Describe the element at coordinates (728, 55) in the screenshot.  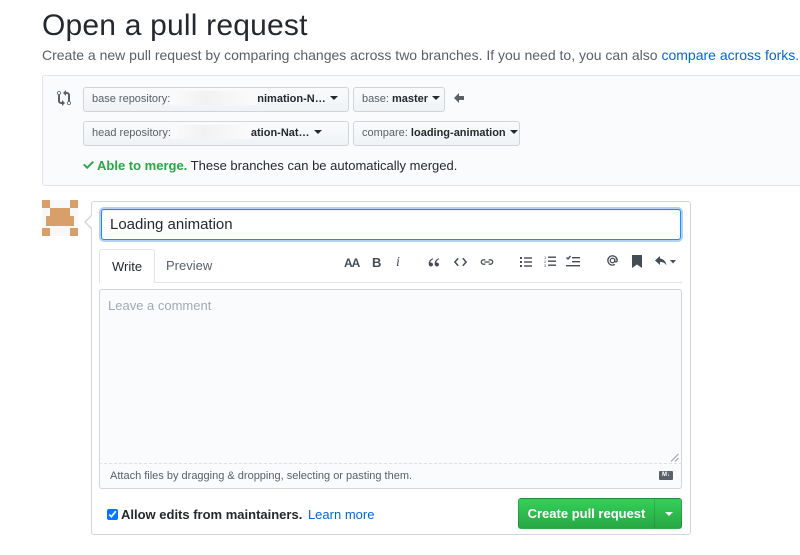
I see `compare-across-forks-link: compare across forks` at that location.